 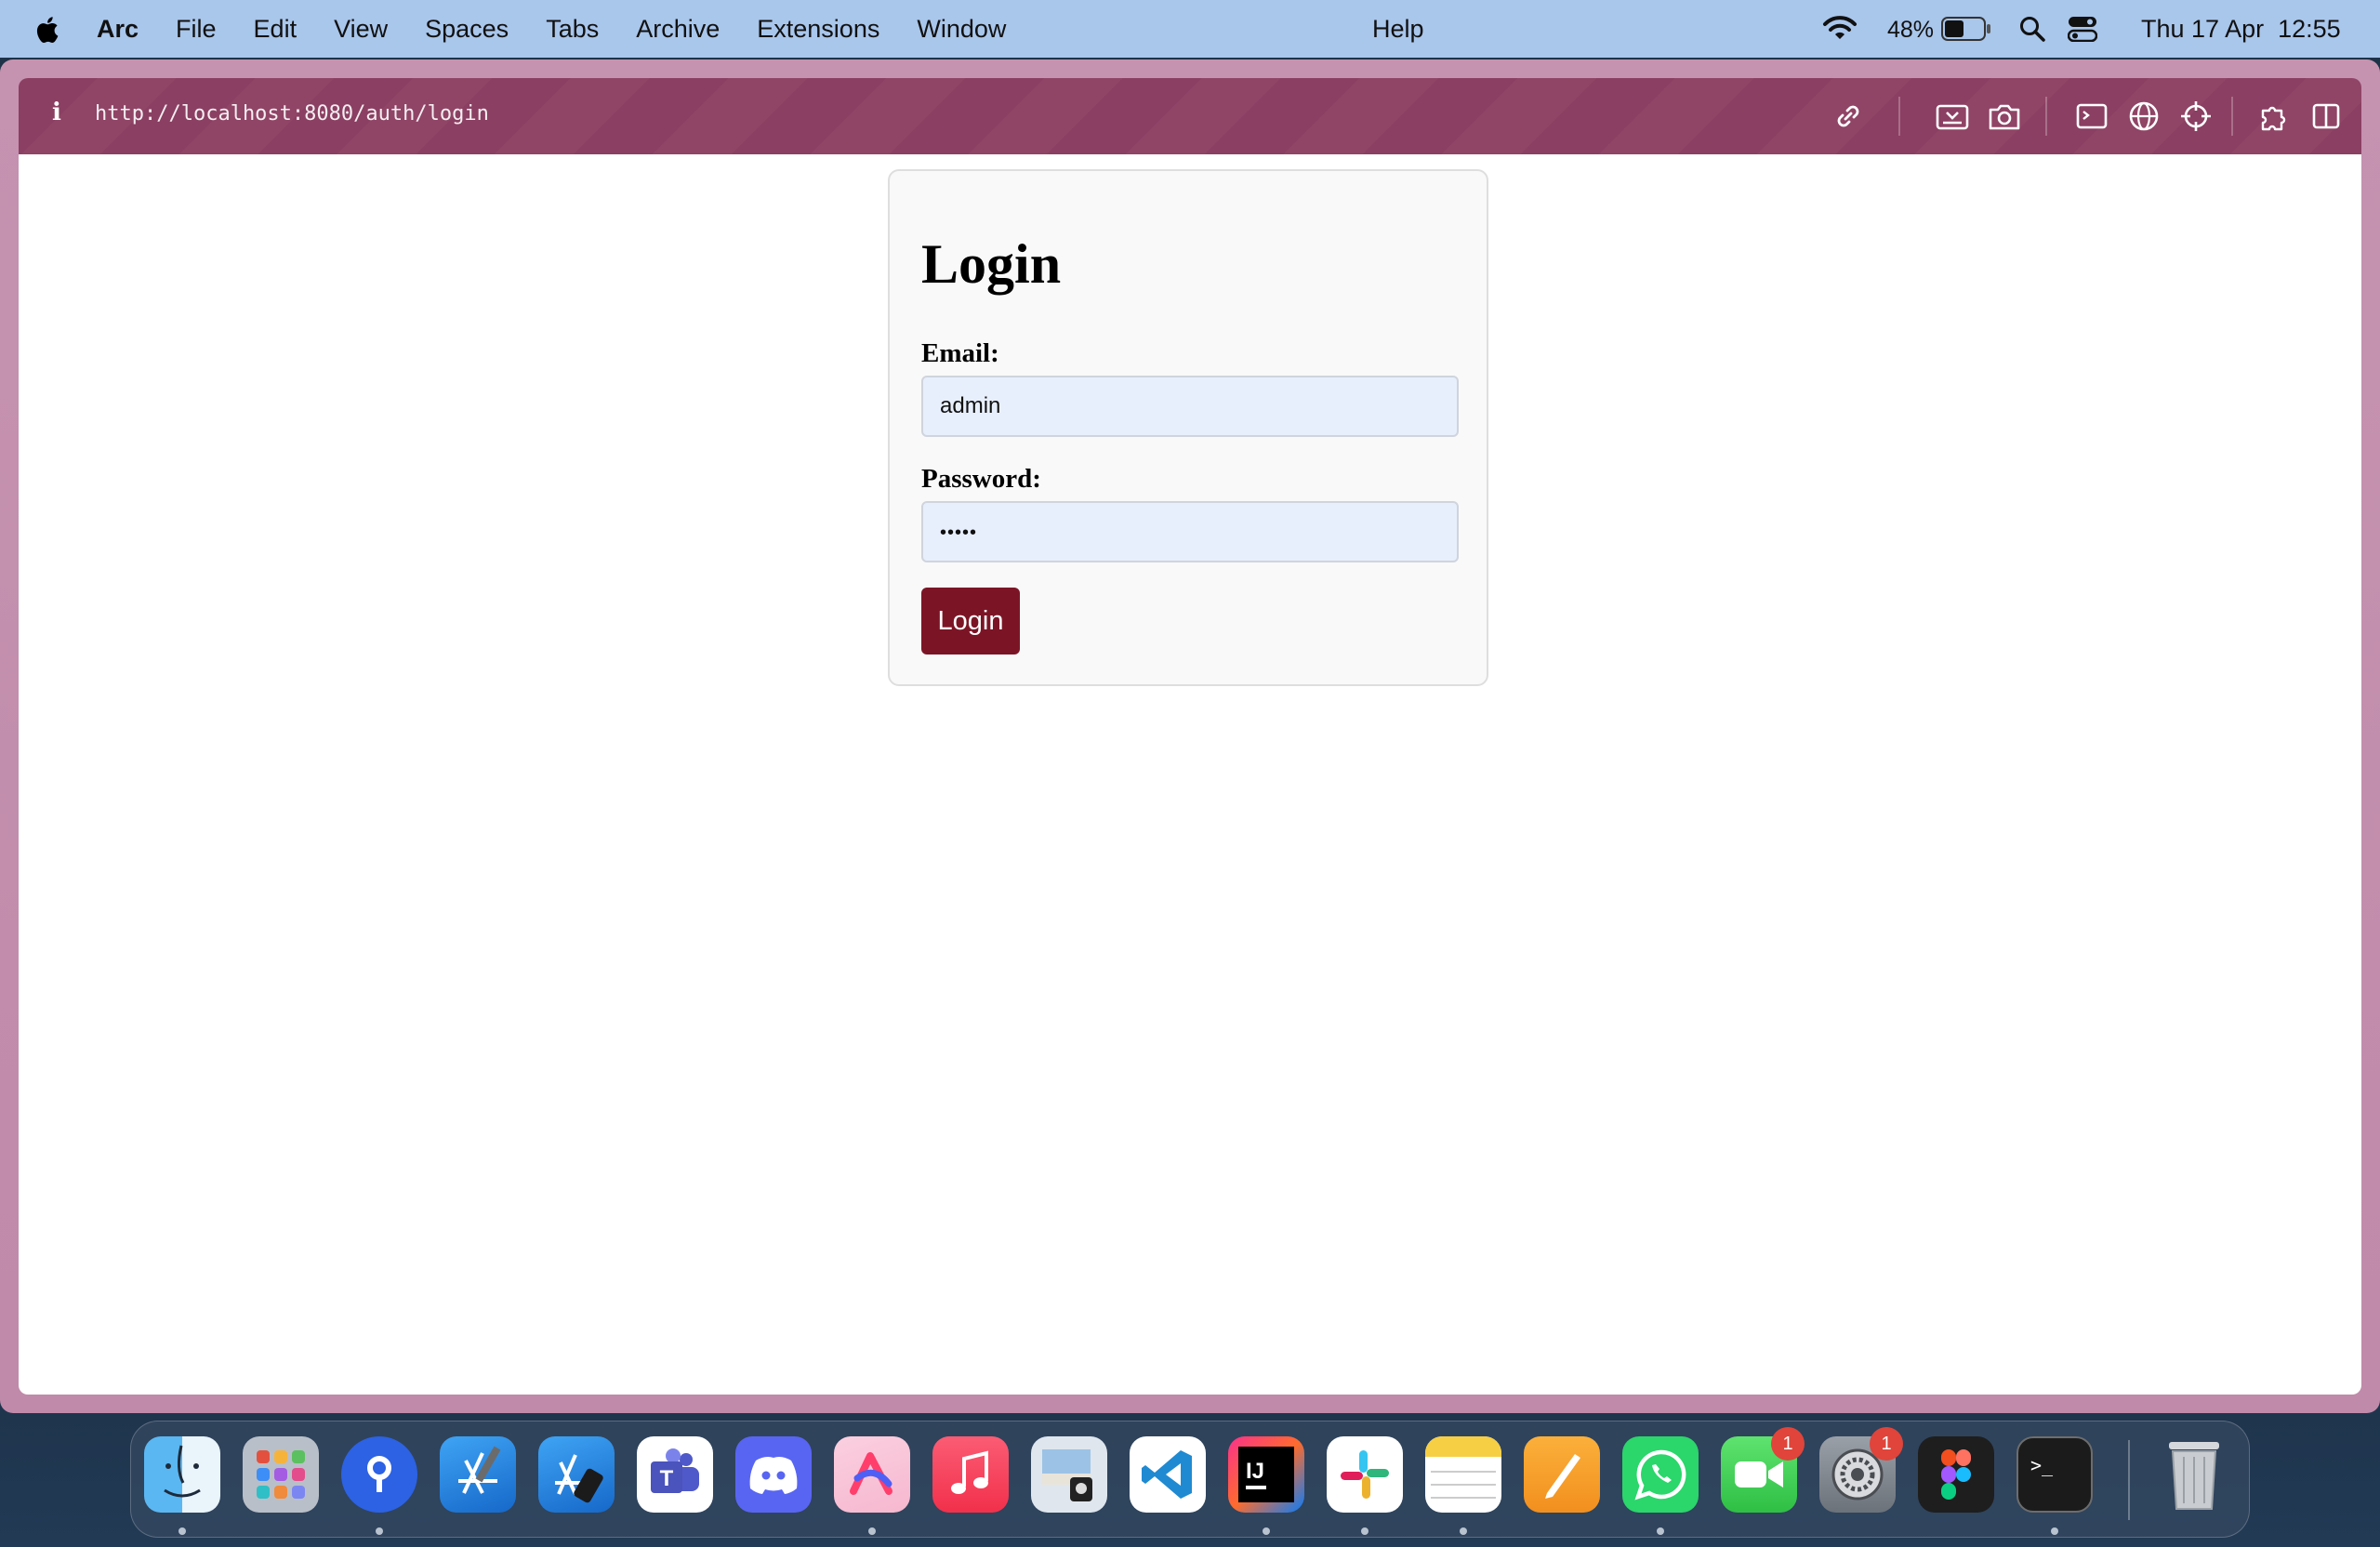 What do you see at coordinates (2274, 116) in the screenshot?
I see `extensions-icon` at bounding box center [2274, 116].